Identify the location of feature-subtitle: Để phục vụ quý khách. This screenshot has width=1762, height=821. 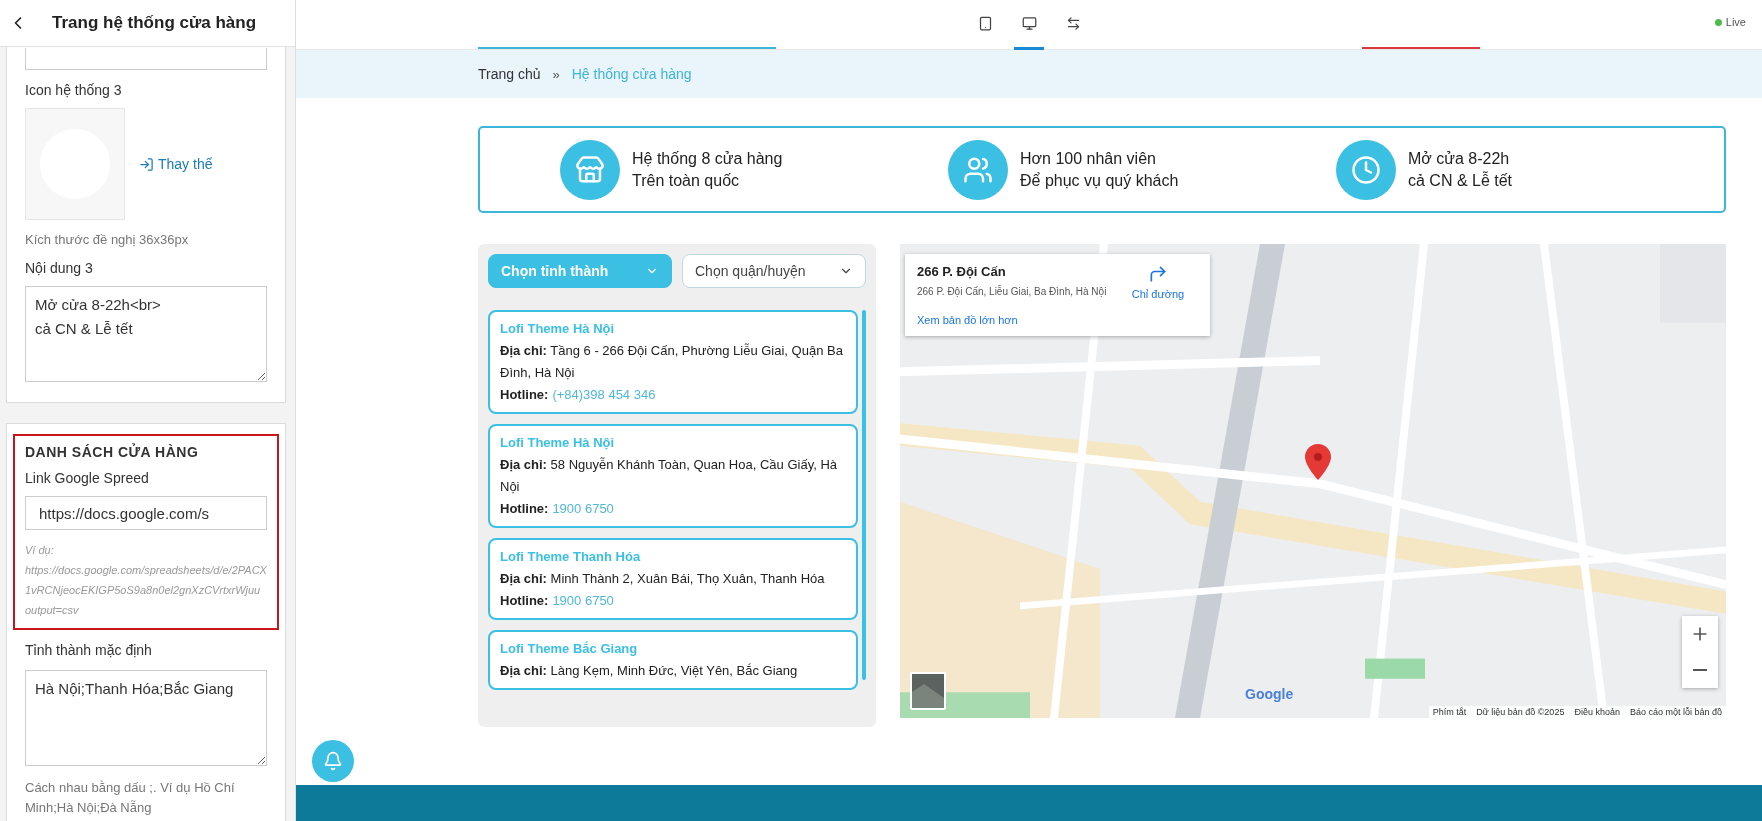
(1099, 180).